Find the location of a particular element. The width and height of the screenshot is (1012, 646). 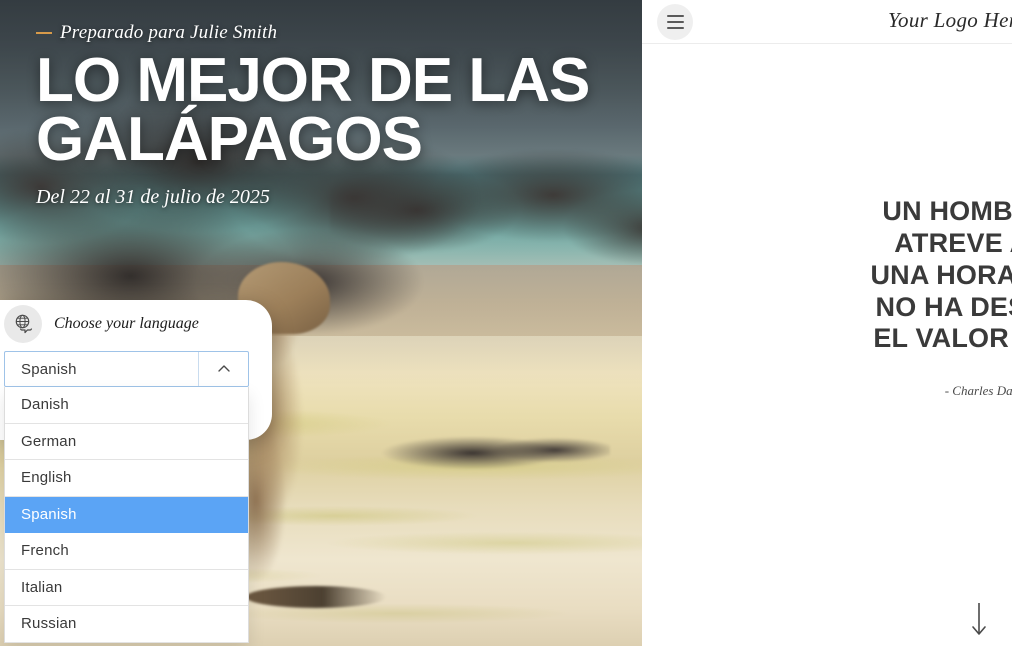

hero-kicker: Preparado para Julie Smith is located at coordinates (316, 33).